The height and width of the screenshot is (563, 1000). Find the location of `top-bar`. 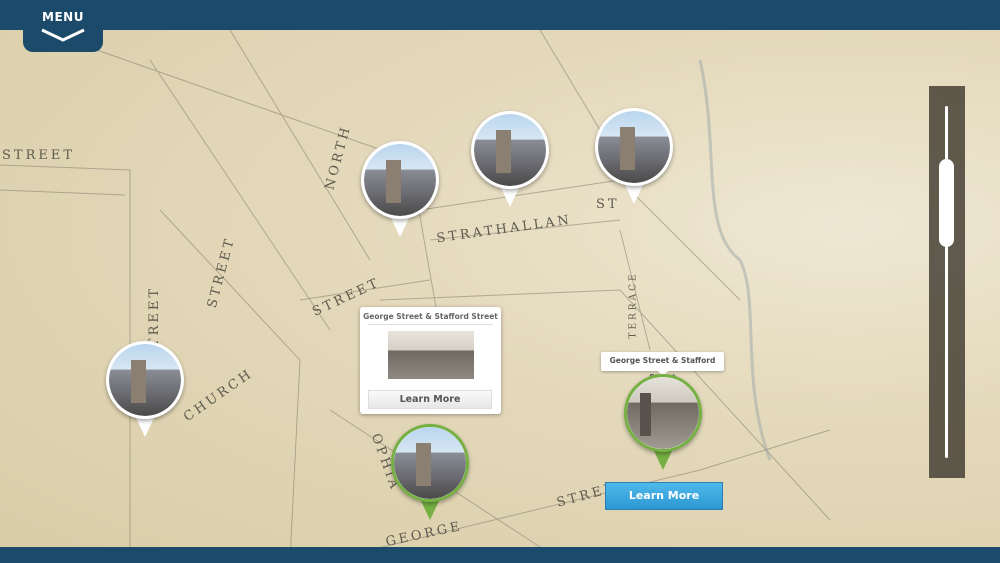

top-bar is located at coordinates (500, 15).